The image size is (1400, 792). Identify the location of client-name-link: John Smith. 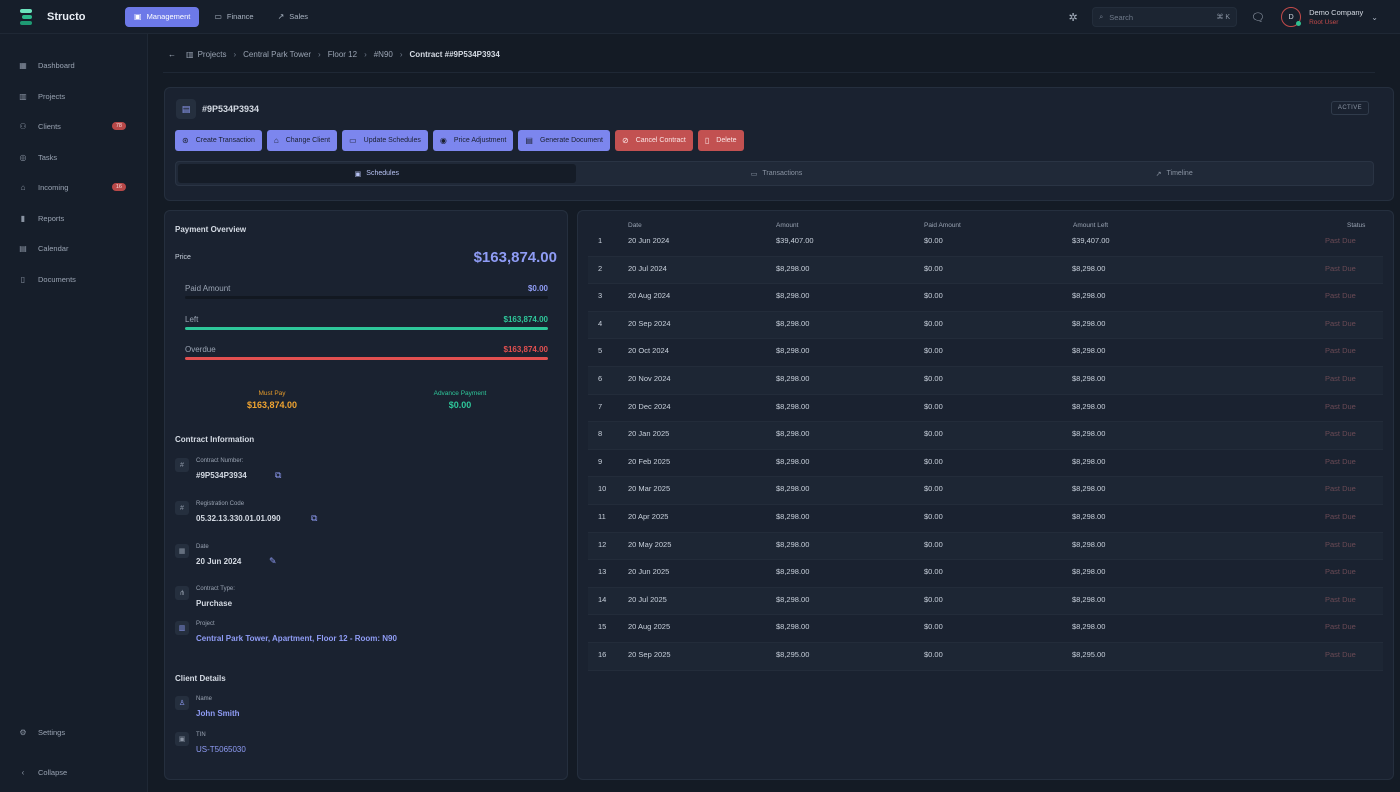
(218, 713).